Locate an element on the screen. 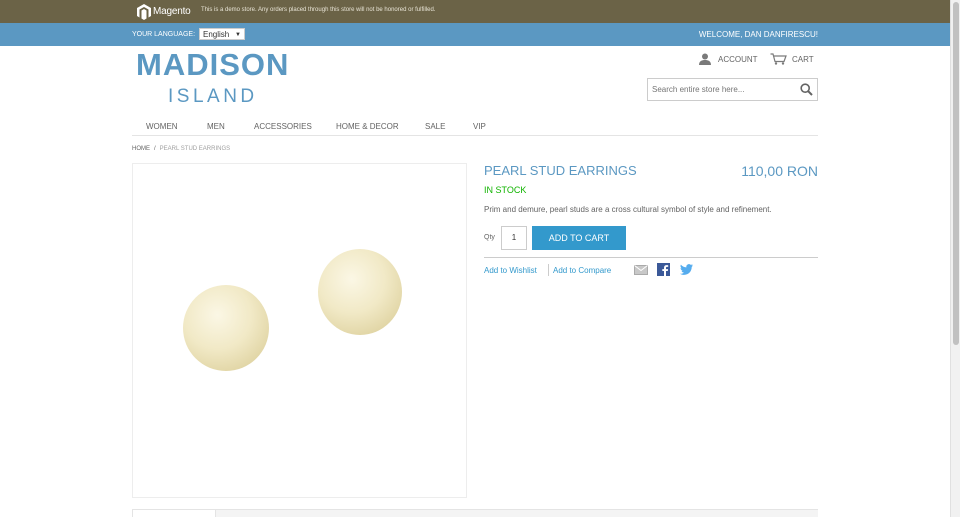  nav-item-women: WOMEN is located at coordinates (162, 126).